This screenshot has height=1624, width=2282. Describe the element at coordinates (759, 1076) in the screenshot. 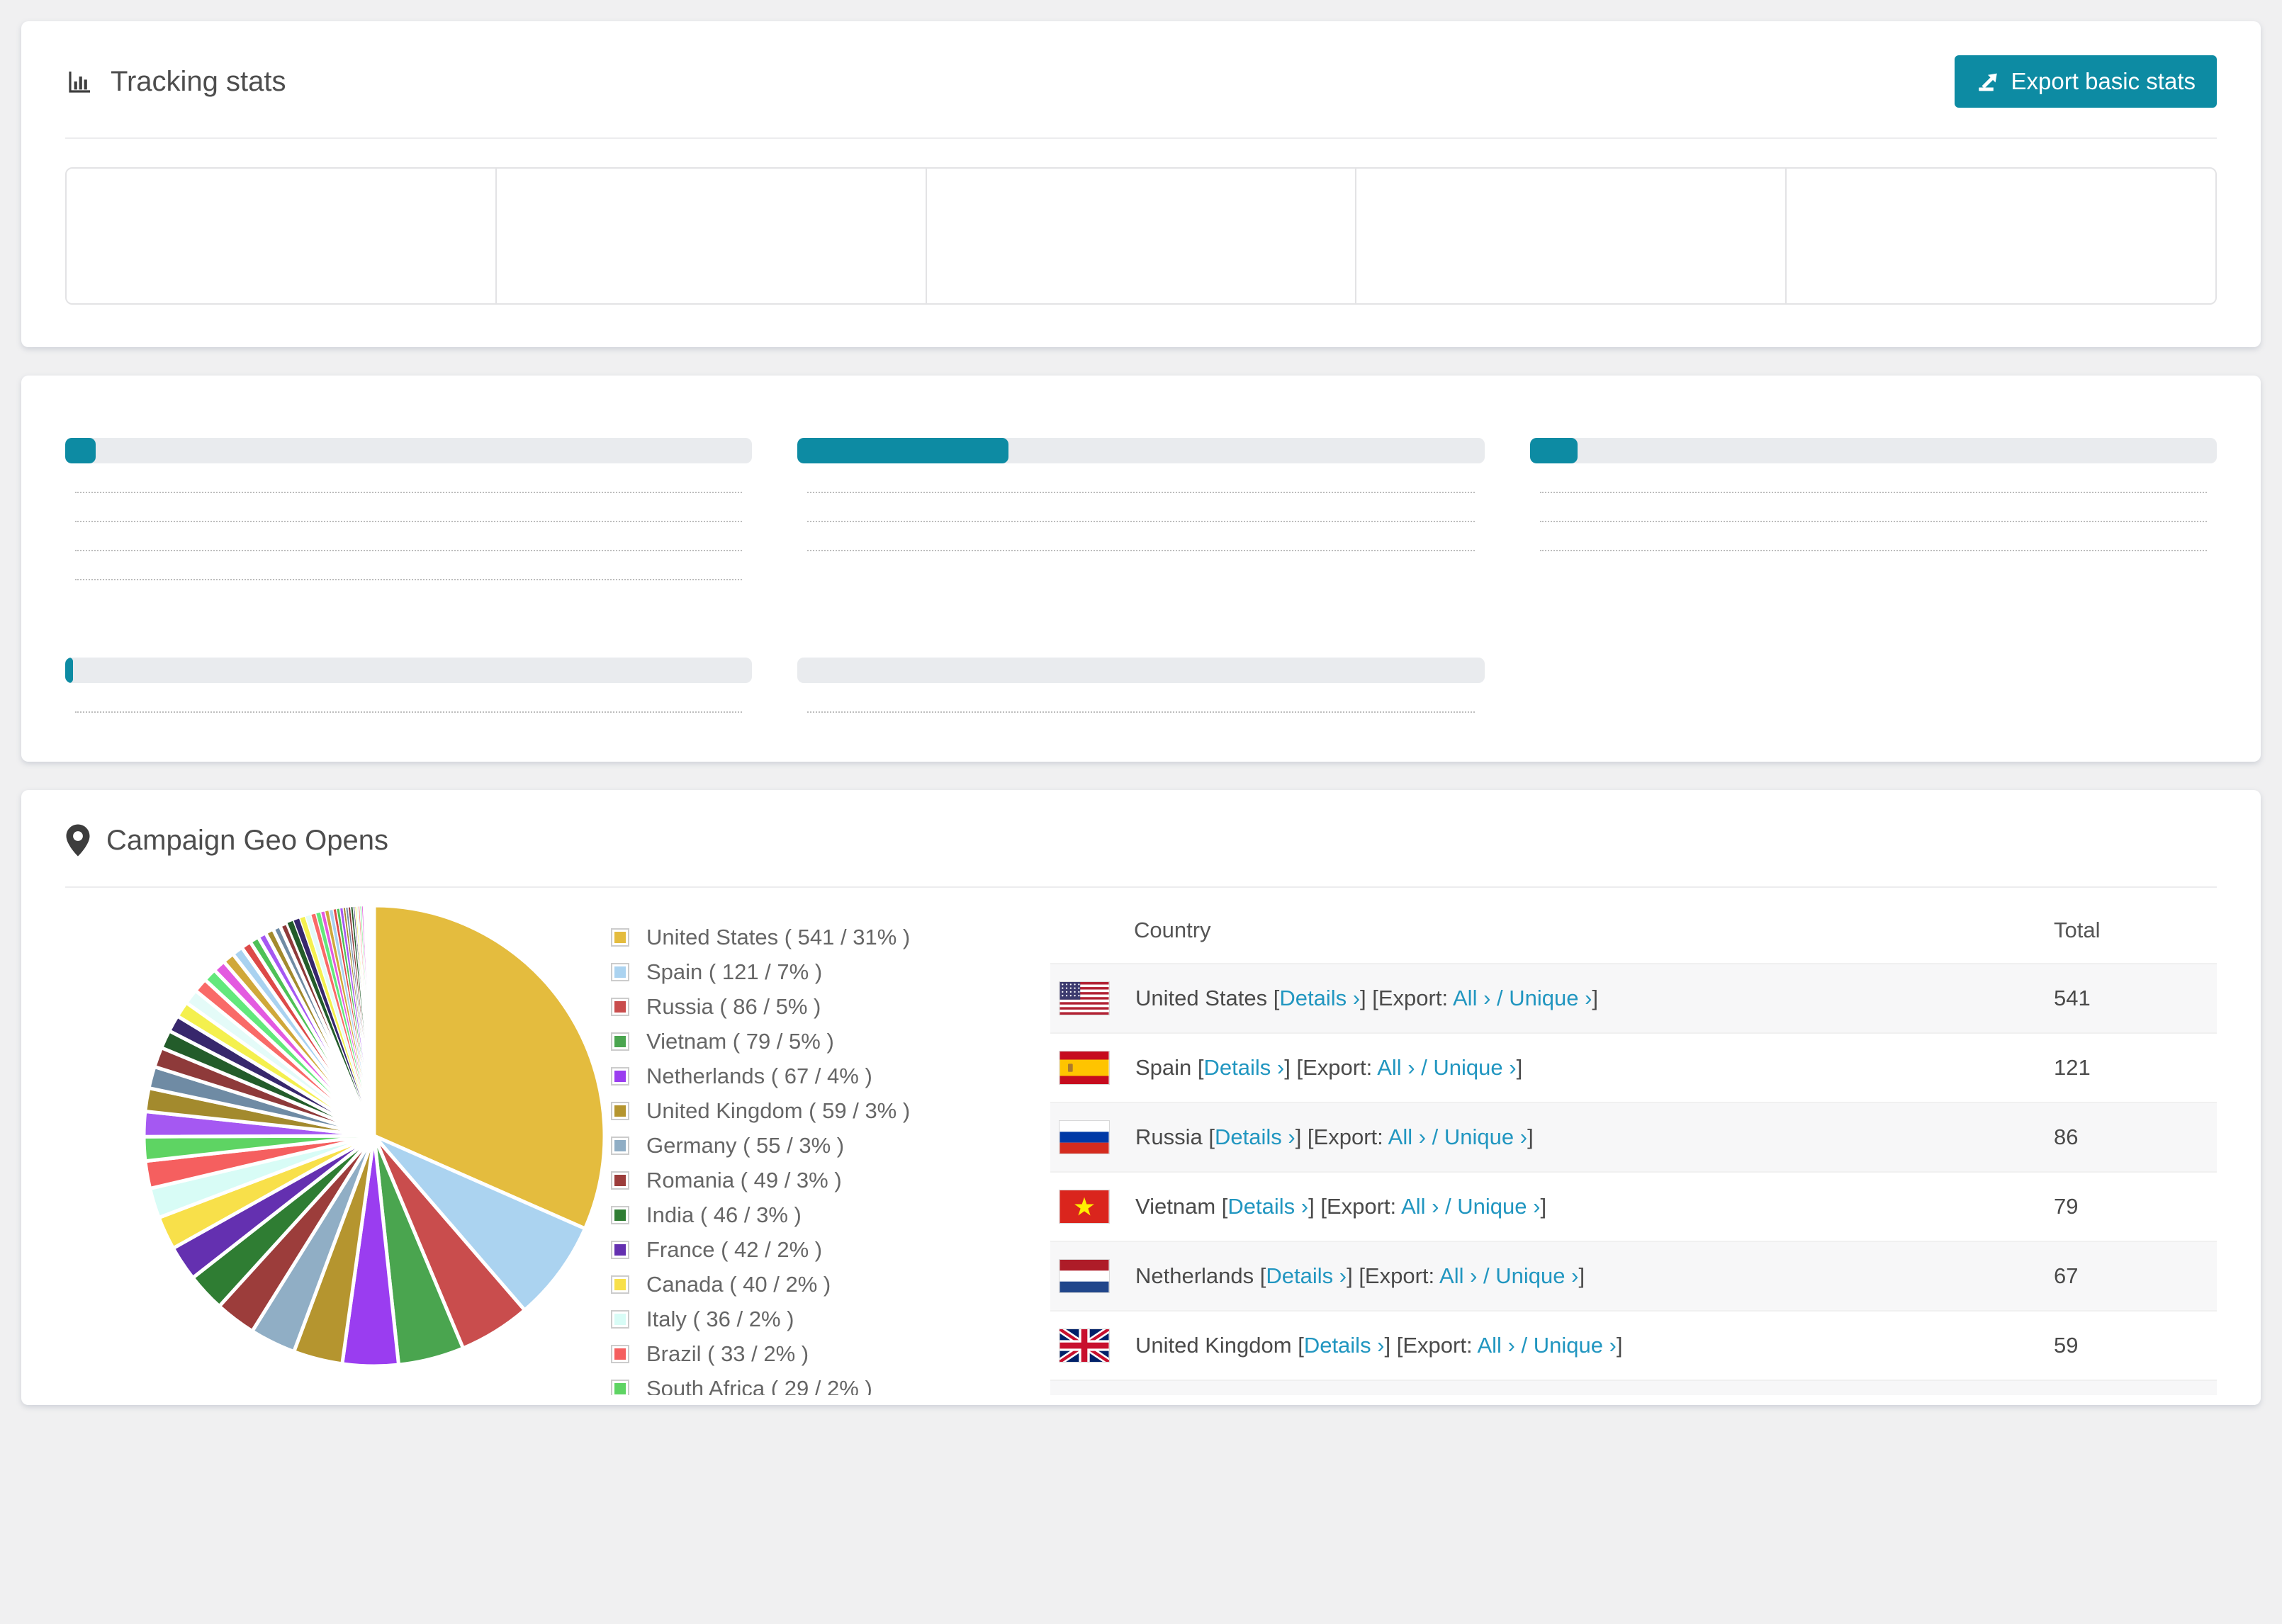

I see `legend-label: Netherlands ( 67 / 4% )` at that location.